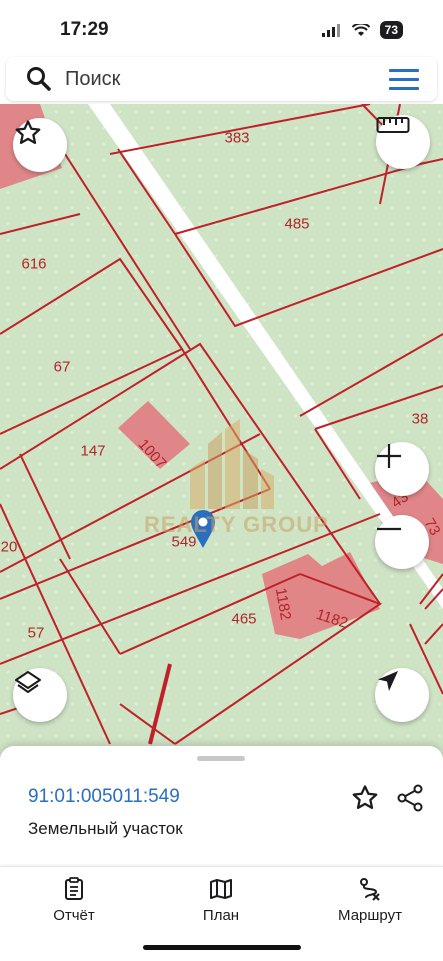 This screenshot has height=961, width=443. I want to click on parcel-info-sheet: 91:01:005011:549 Земельный участок, so click(221, 805).